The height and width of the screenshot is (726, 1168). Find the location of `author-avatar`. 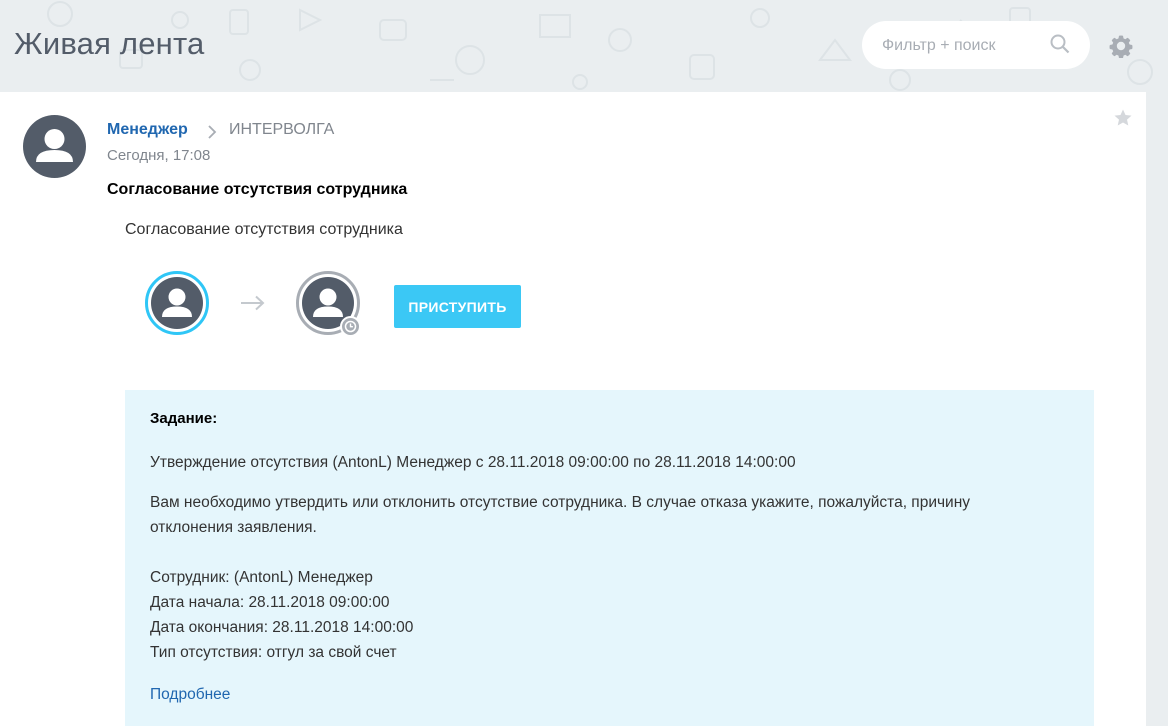

author-avatar is located at coordinates (54, 146).